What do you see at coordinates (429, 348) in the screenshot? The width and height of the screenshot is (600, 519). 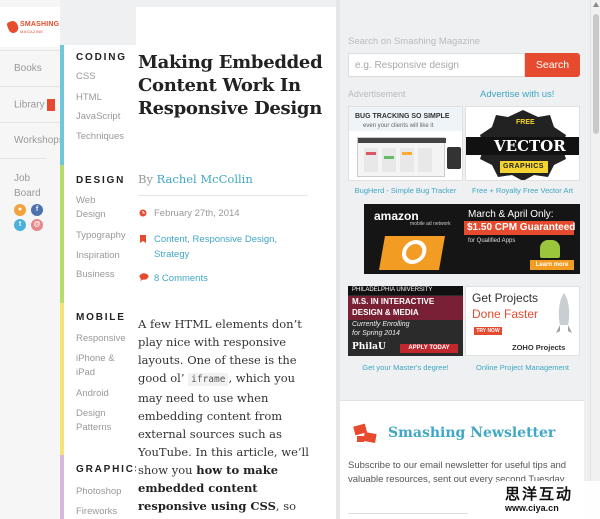 I see `philau-apply-button: APPLY TODAY` at bounding box center [429, 348].